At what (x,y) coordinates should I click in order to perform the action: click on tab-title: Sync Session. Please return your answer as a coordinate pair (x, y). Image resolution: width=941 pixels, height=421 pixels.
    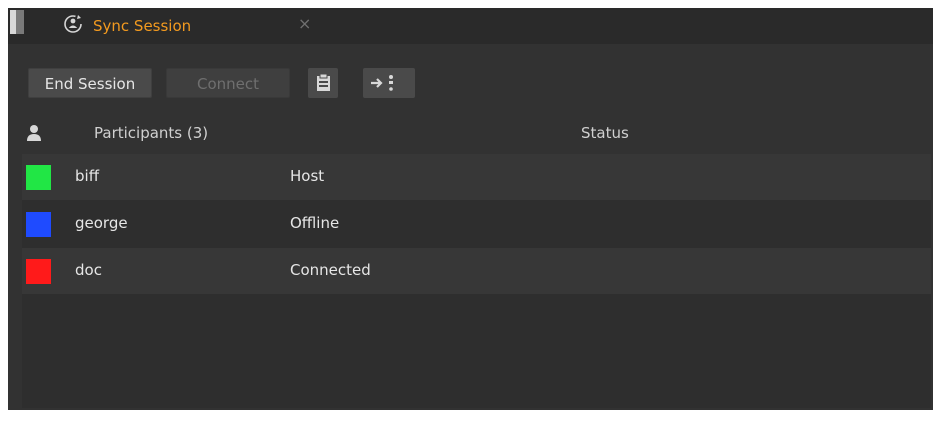
    Looking at the image, I should click on (142, 26).